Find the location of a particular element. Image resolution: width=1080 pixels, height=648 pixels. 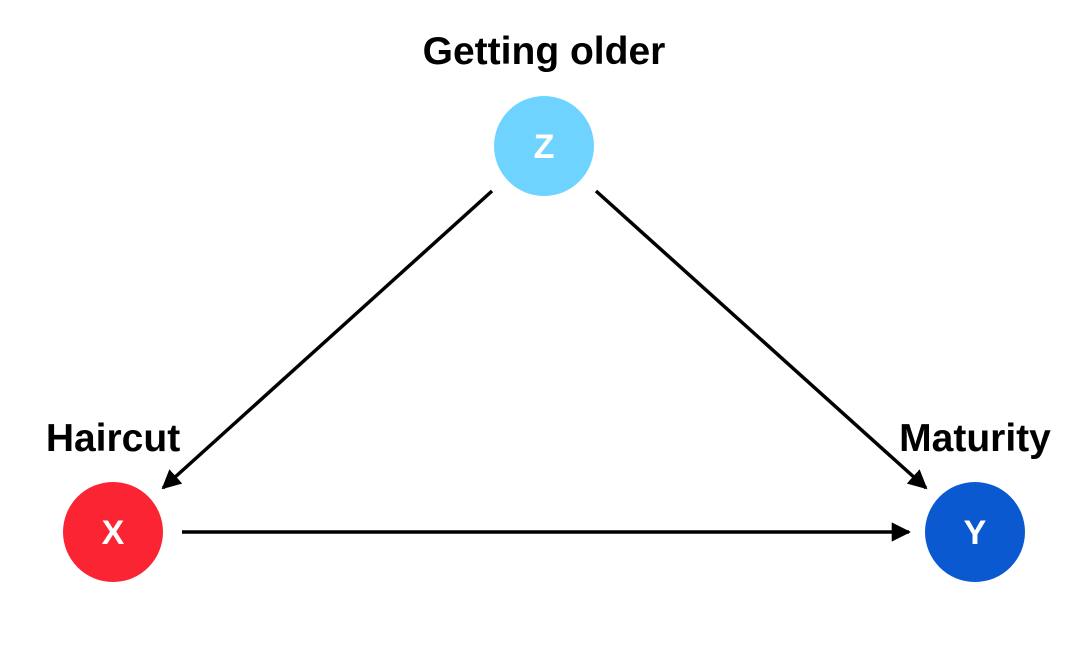

node-y-letter: Y is located at coordinates (975, 533).